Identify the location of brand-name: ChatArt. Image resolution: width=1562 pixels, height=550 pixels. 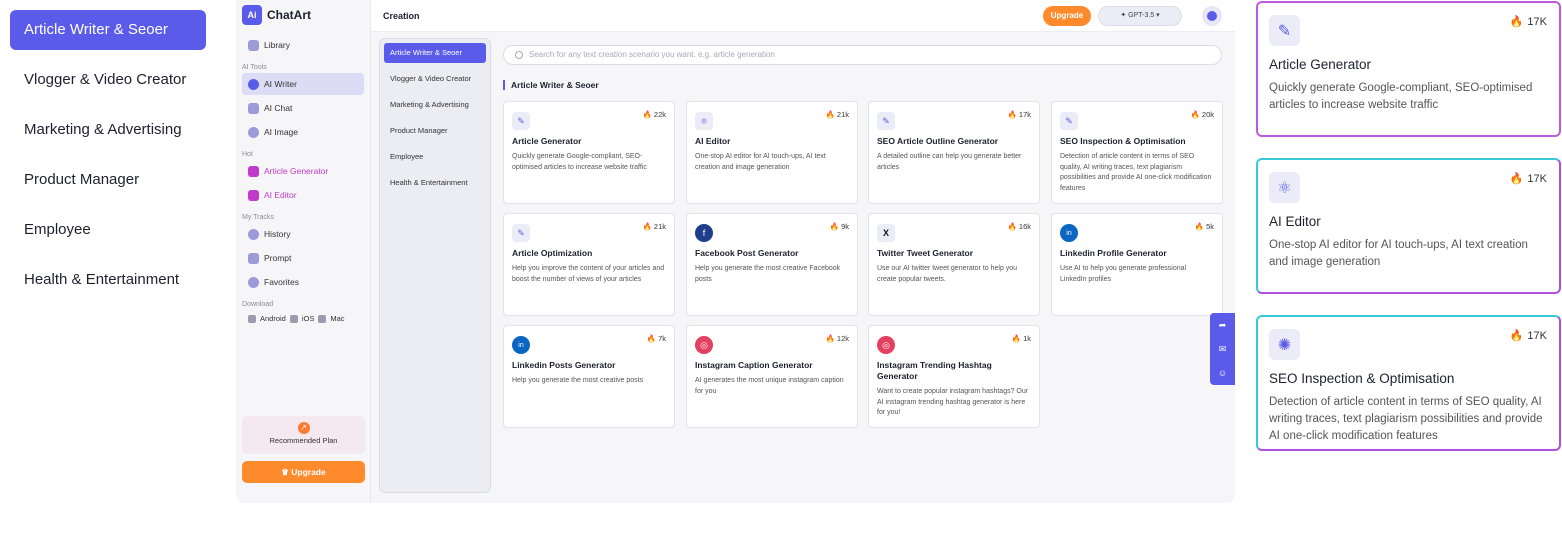
(289, 15).